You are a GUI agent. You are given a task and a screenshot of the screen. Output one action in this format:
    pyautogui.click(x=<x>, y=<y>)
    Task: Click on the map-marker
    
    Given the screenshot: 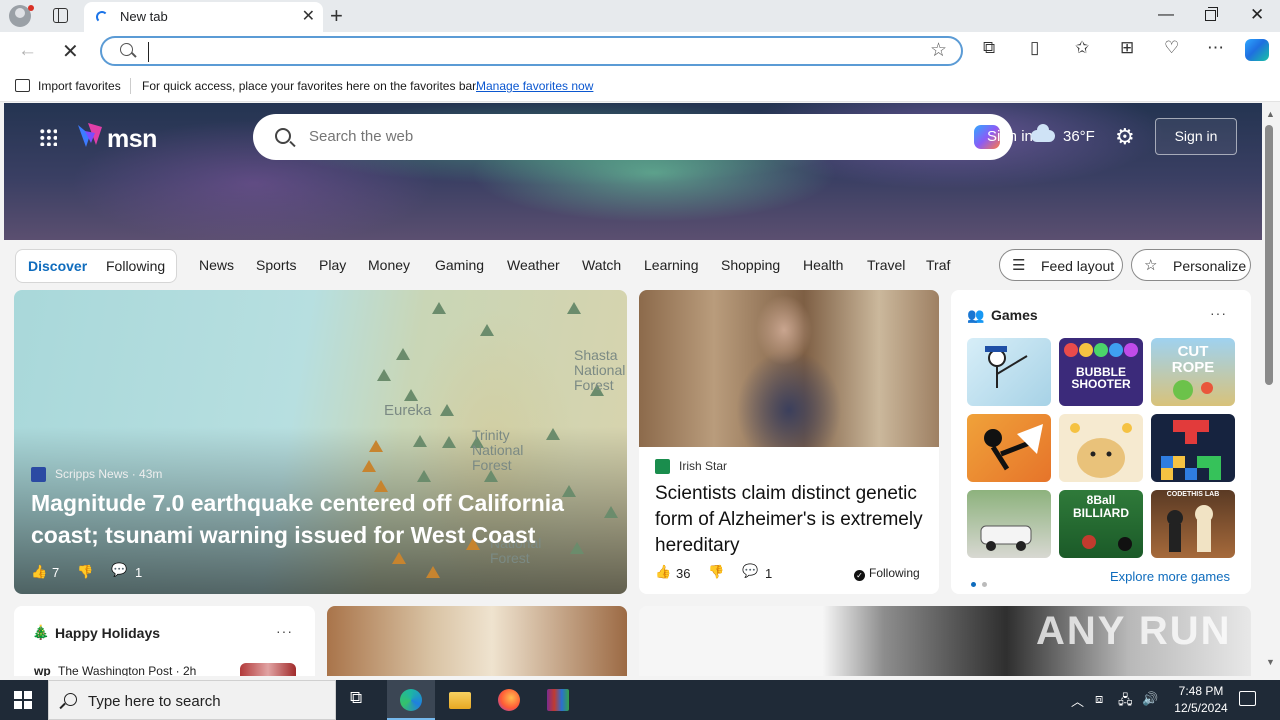 What is the action you would take?
    pyautogui.click(x=487, y=330)
    